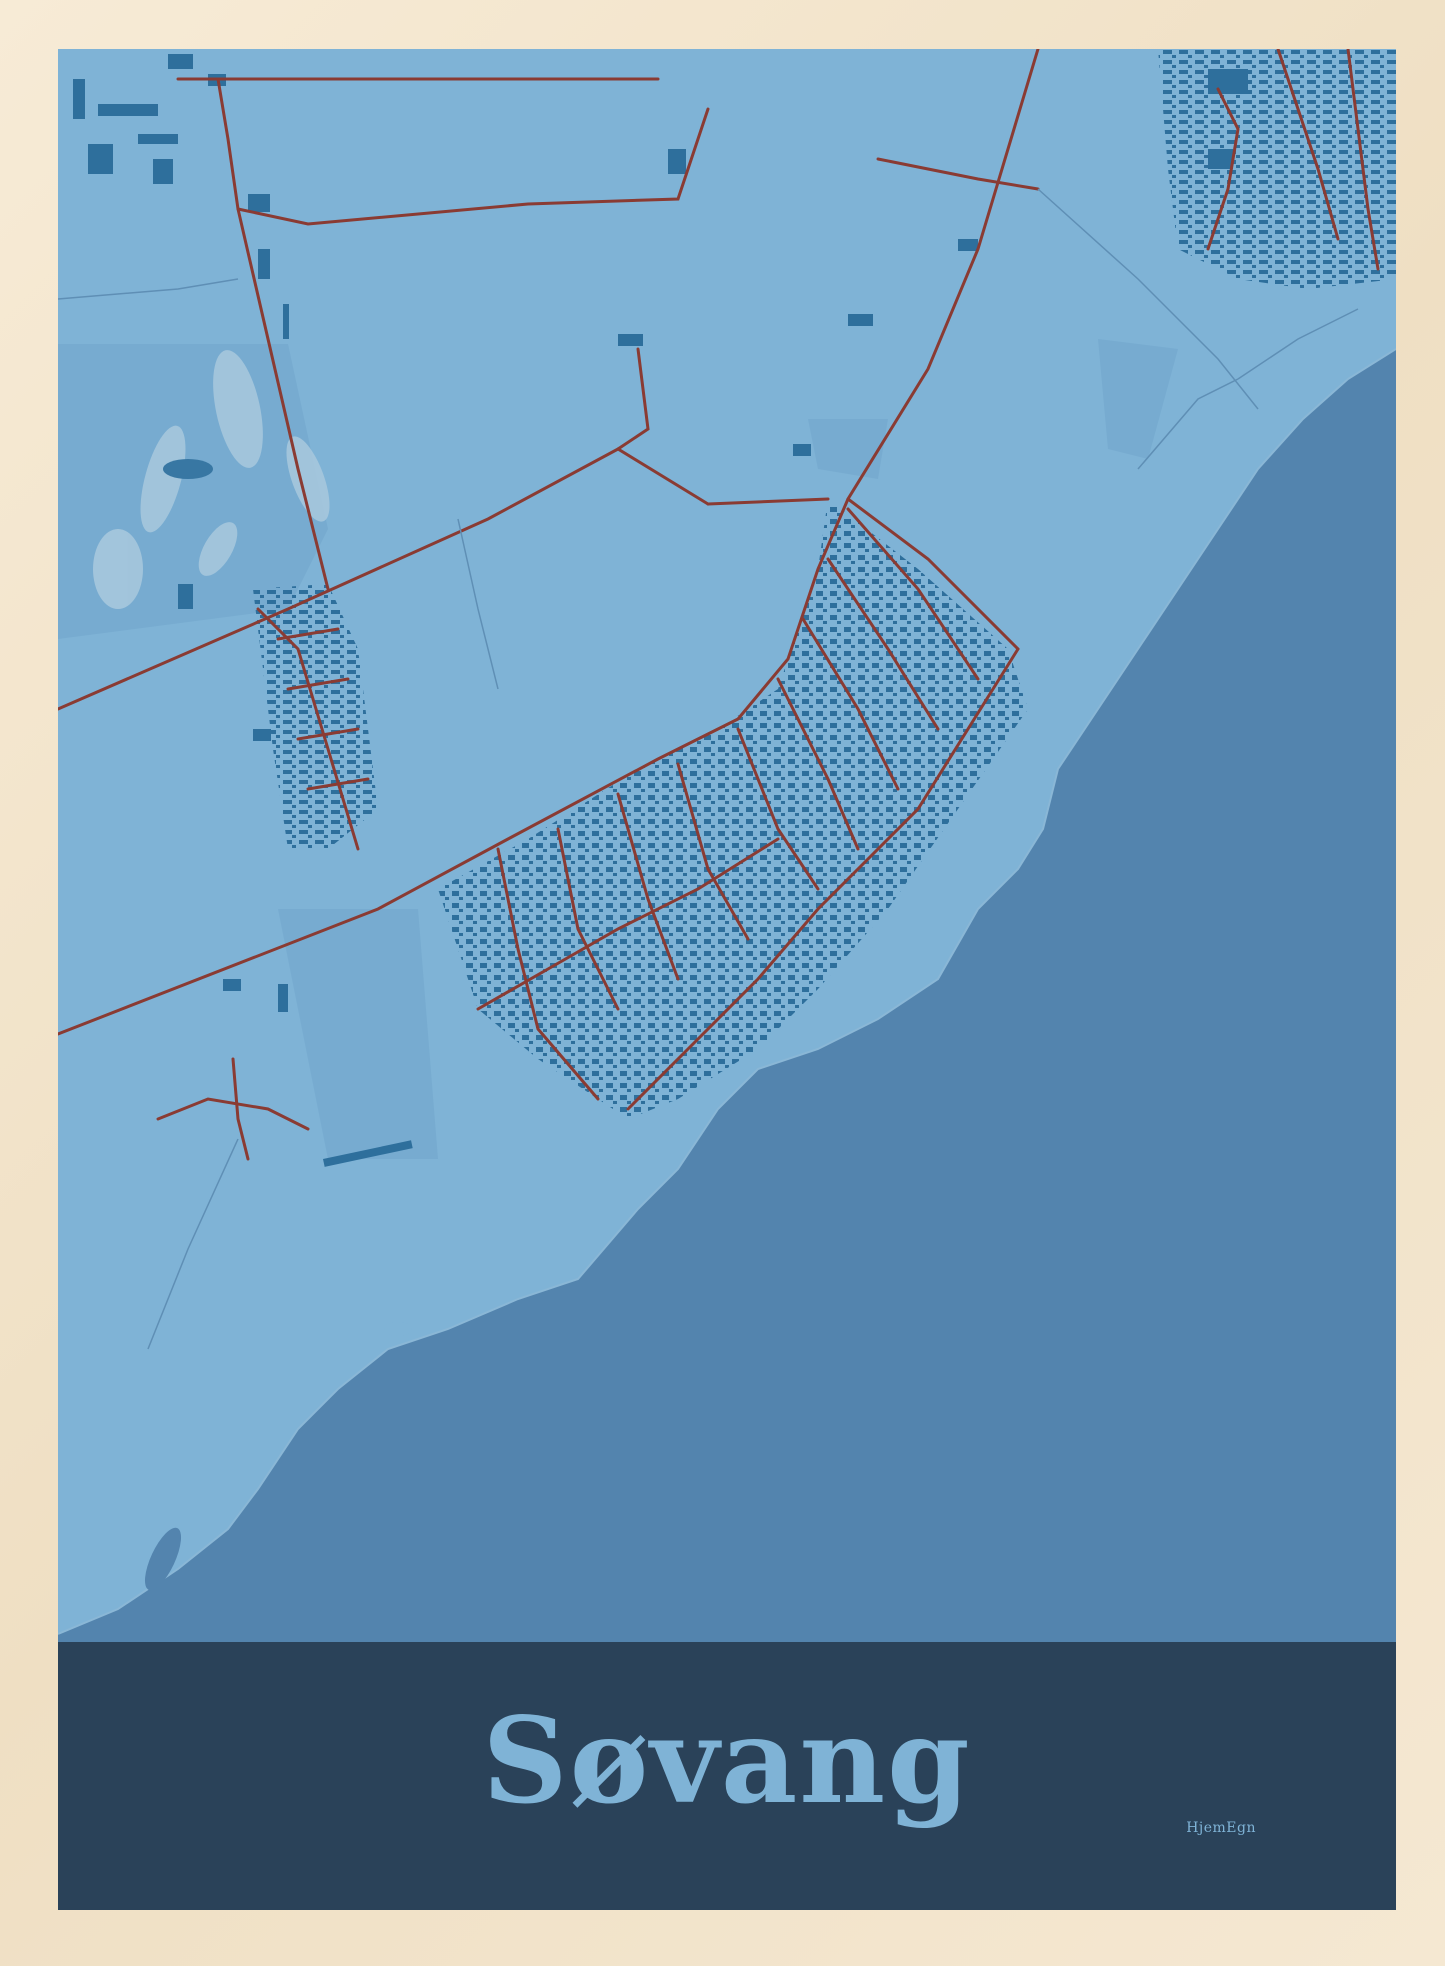 Image resolution: width=1445 pixels, height=1966 pixels. Describe the element at coordinates (398, 1329) in the screenshot. I see `islet` at that location.